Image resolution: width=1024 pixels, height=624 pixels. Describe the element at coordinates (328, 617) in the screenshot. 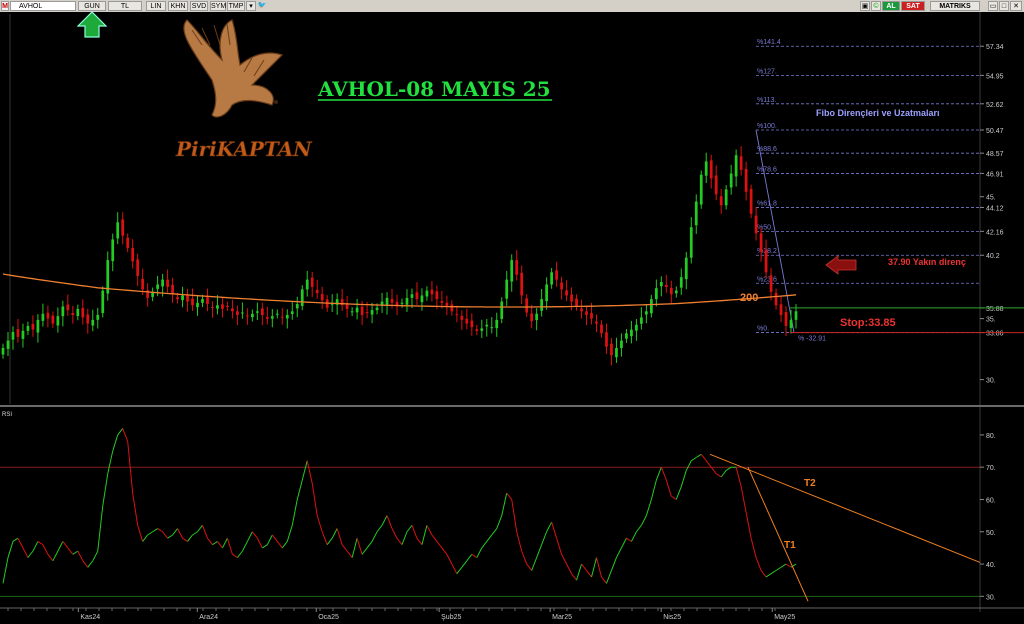

I see `date-label: Oca25` at that location.